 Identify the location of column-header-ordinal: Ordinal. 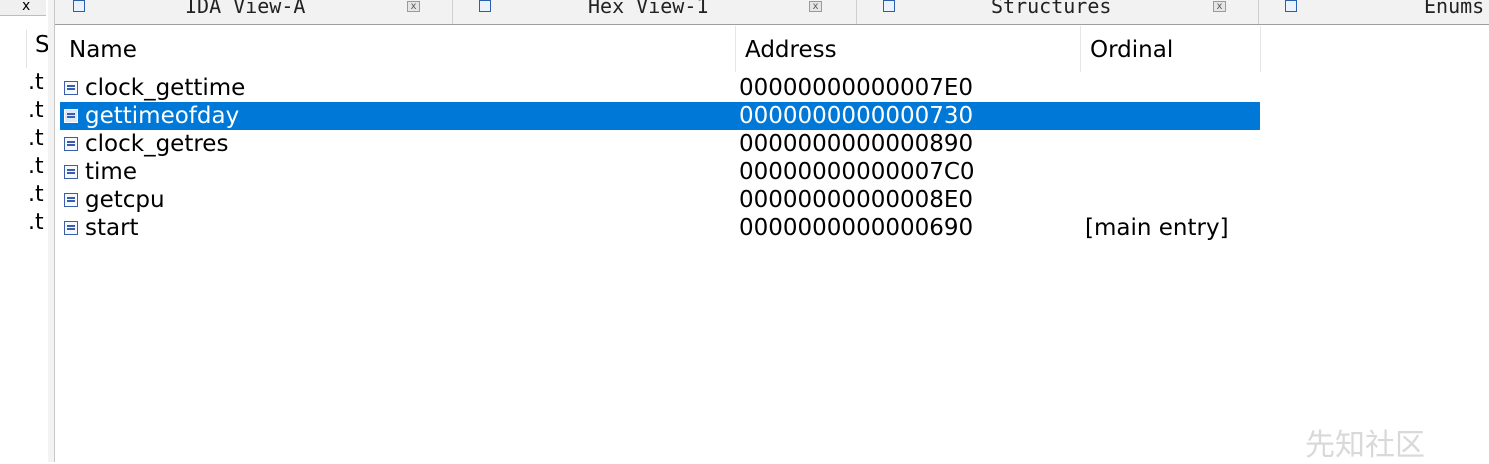
(1171, 49).